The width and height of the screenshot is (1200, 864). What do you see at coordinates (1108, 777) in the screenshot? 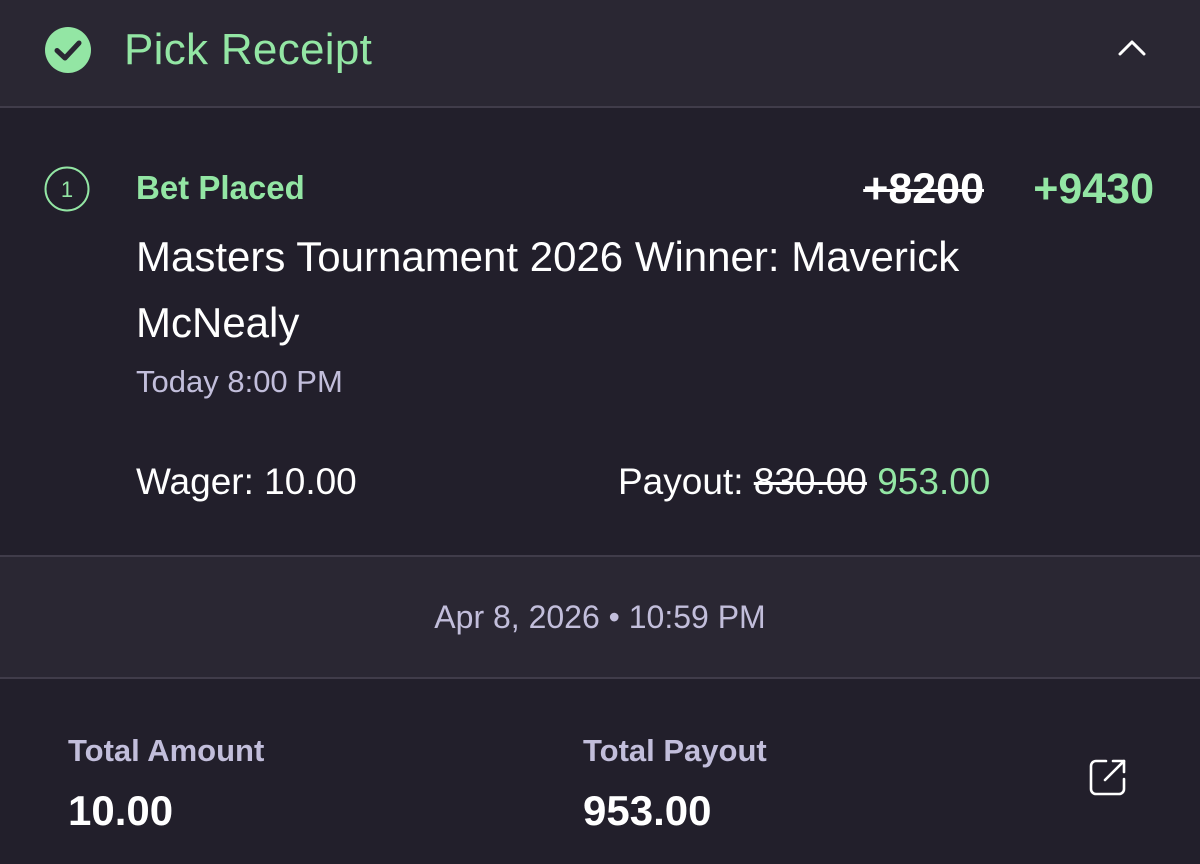
I see `share-icon` at bounding box center [1108, 777].